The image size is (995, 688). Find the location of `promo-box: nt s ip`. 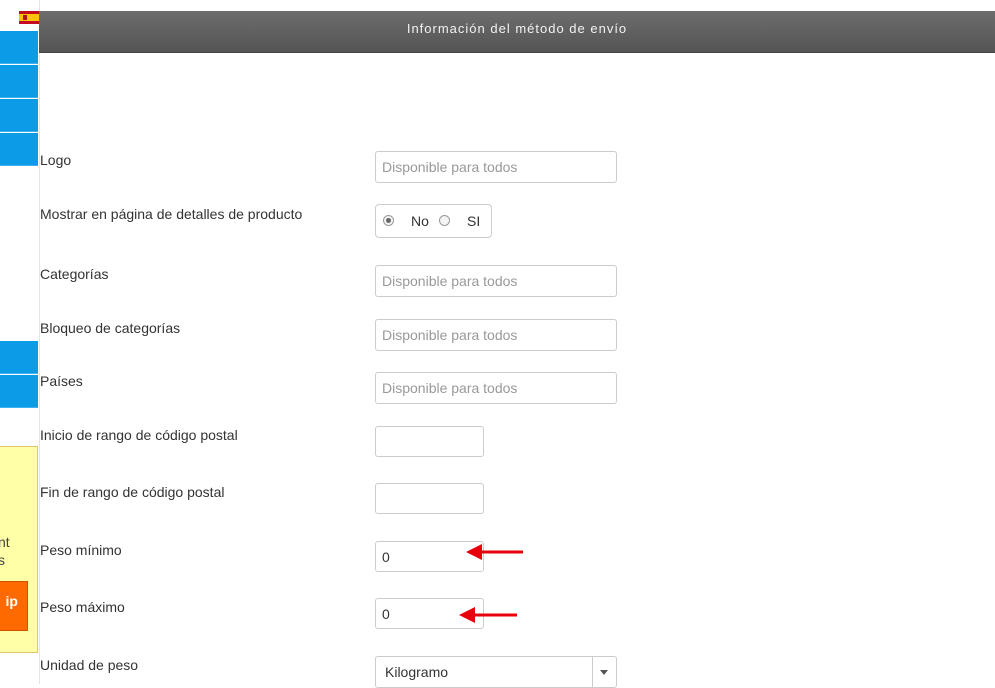

promo-box: nt s ip is located at coordinates (19, 549).